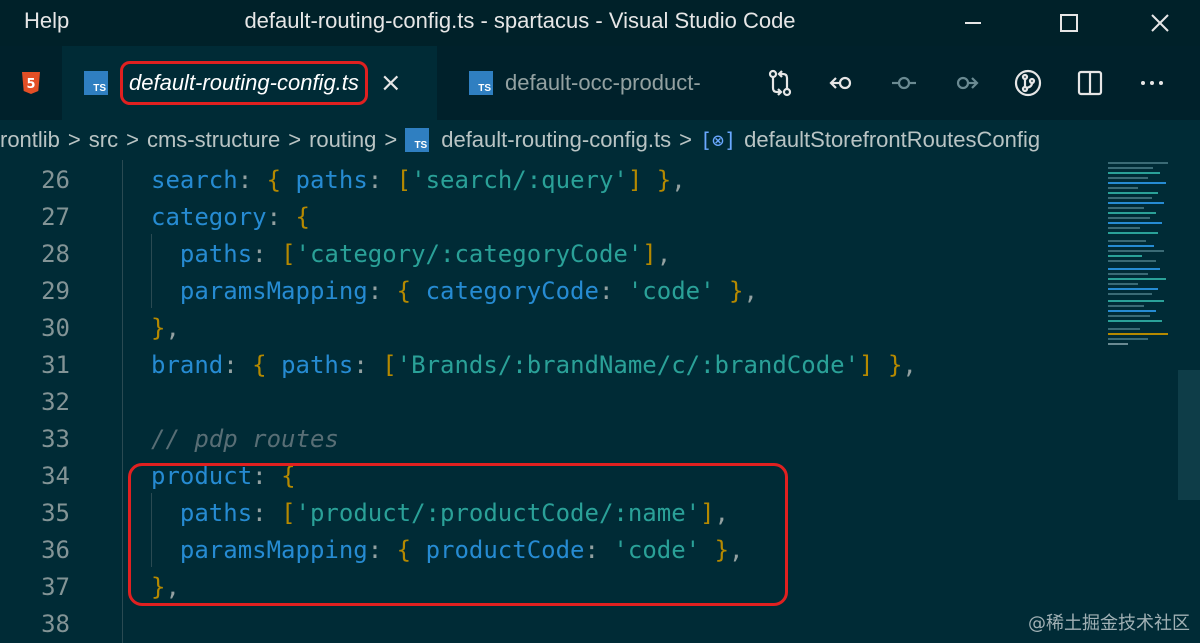 Image resolution: width=1200 pixels, height=643 pixels. I want to click on gitlens-button, so click(1028, 83).